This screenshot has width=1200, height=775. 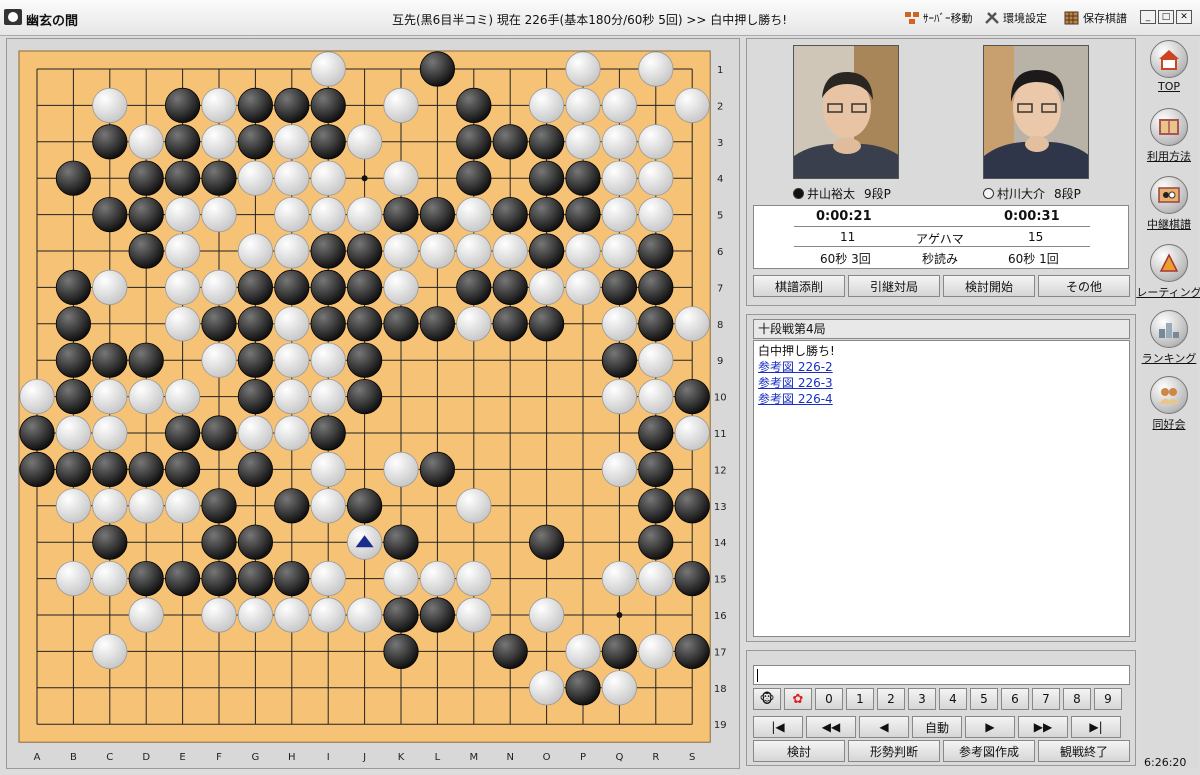 I want to click on end-watching-button: 観戦終了, so click(x=1084, y=751).